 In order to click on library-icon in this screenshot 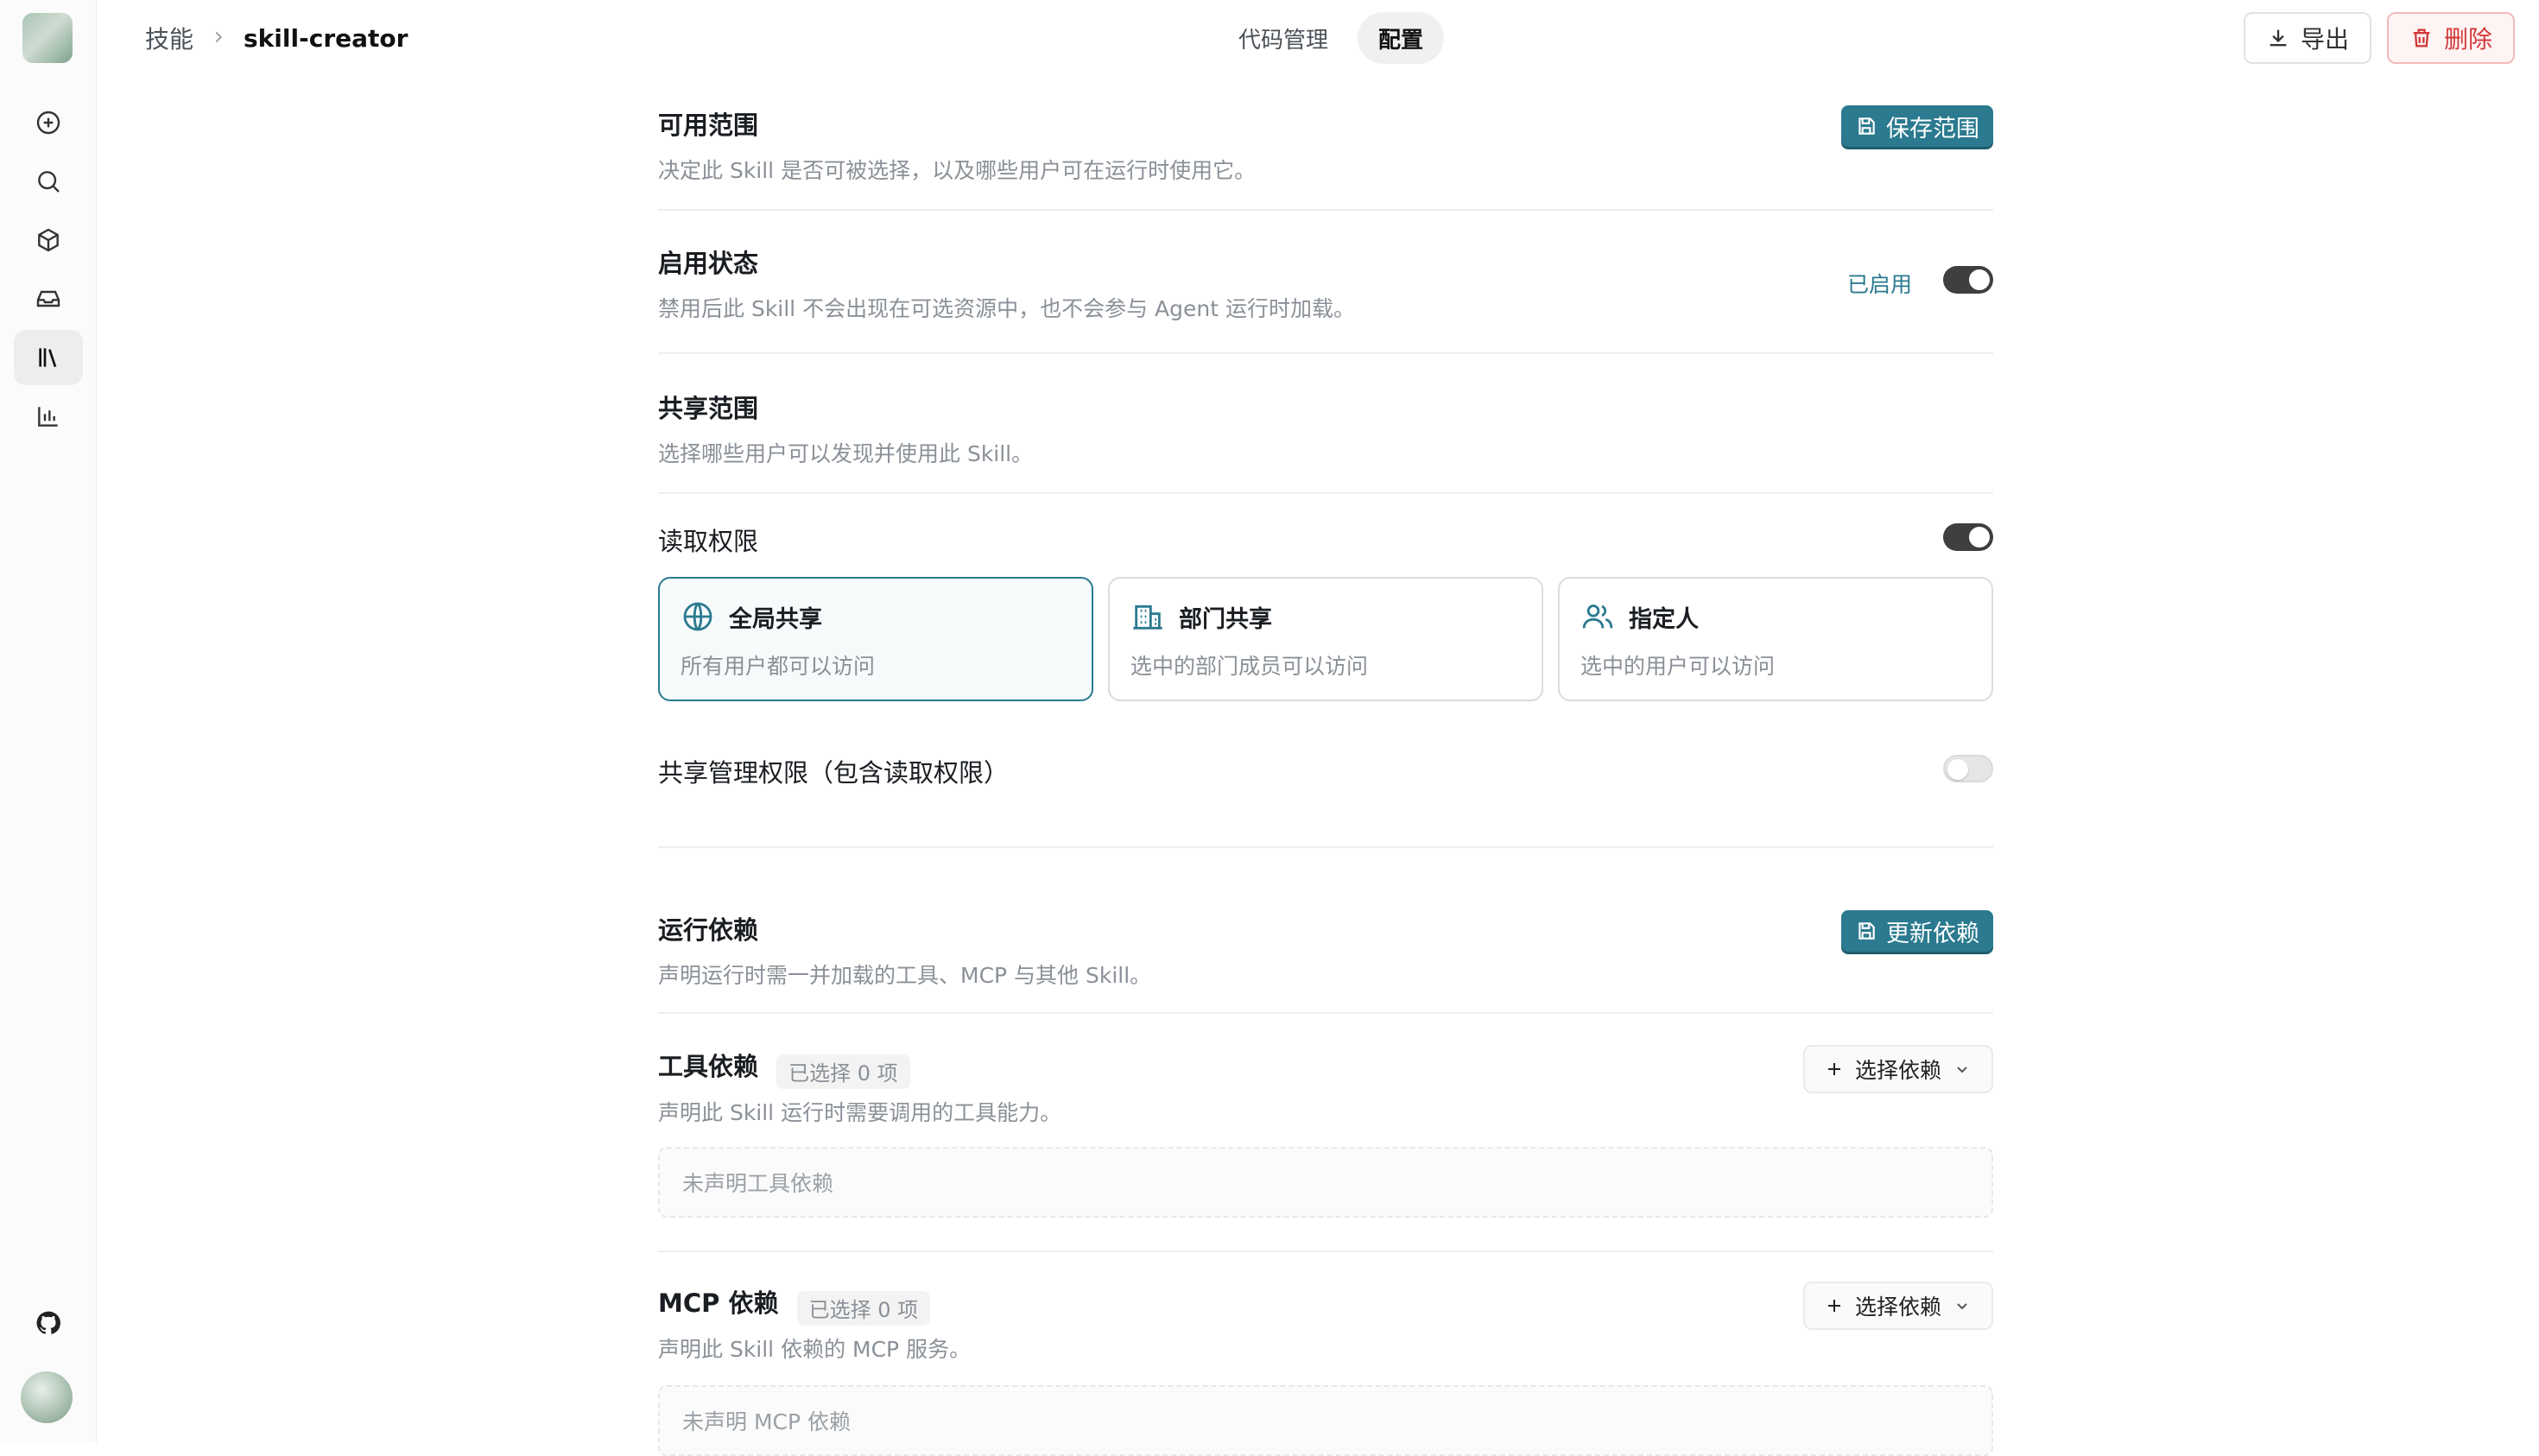, I will do `click(48, 358)`.